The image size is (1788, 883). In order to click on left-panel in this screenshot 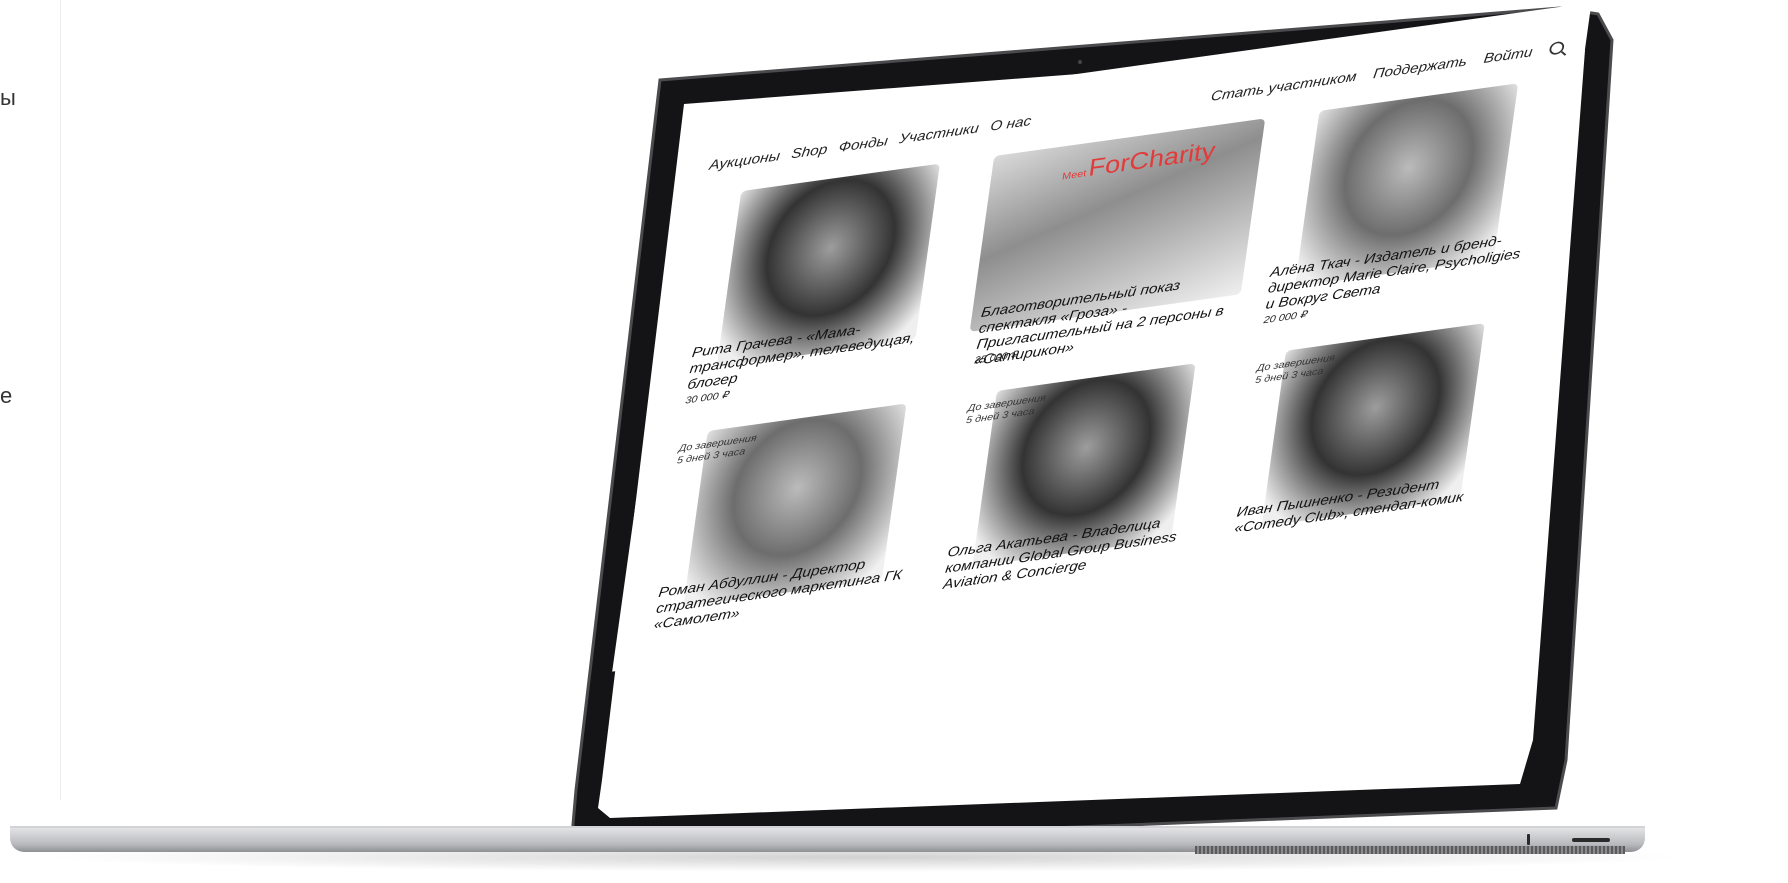, I will do `click(30, 441)`.